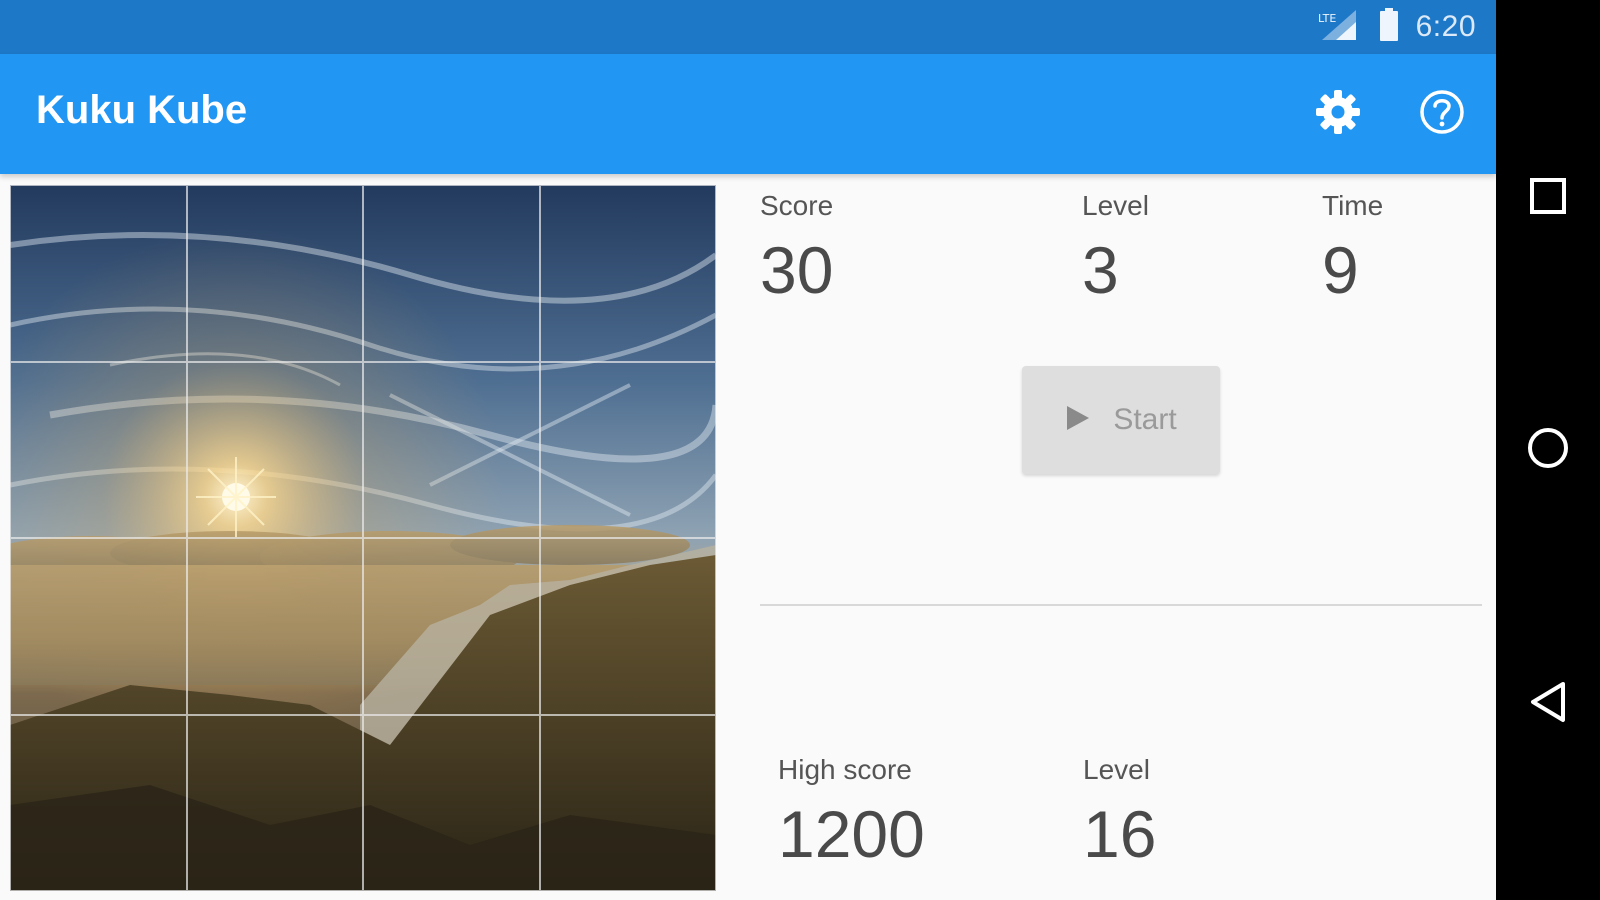 The height and width of the screenshot is (900, 1600). Describe the element at coordinates (797, 205) in the screenshot. I see `score-label: Score` at that location.